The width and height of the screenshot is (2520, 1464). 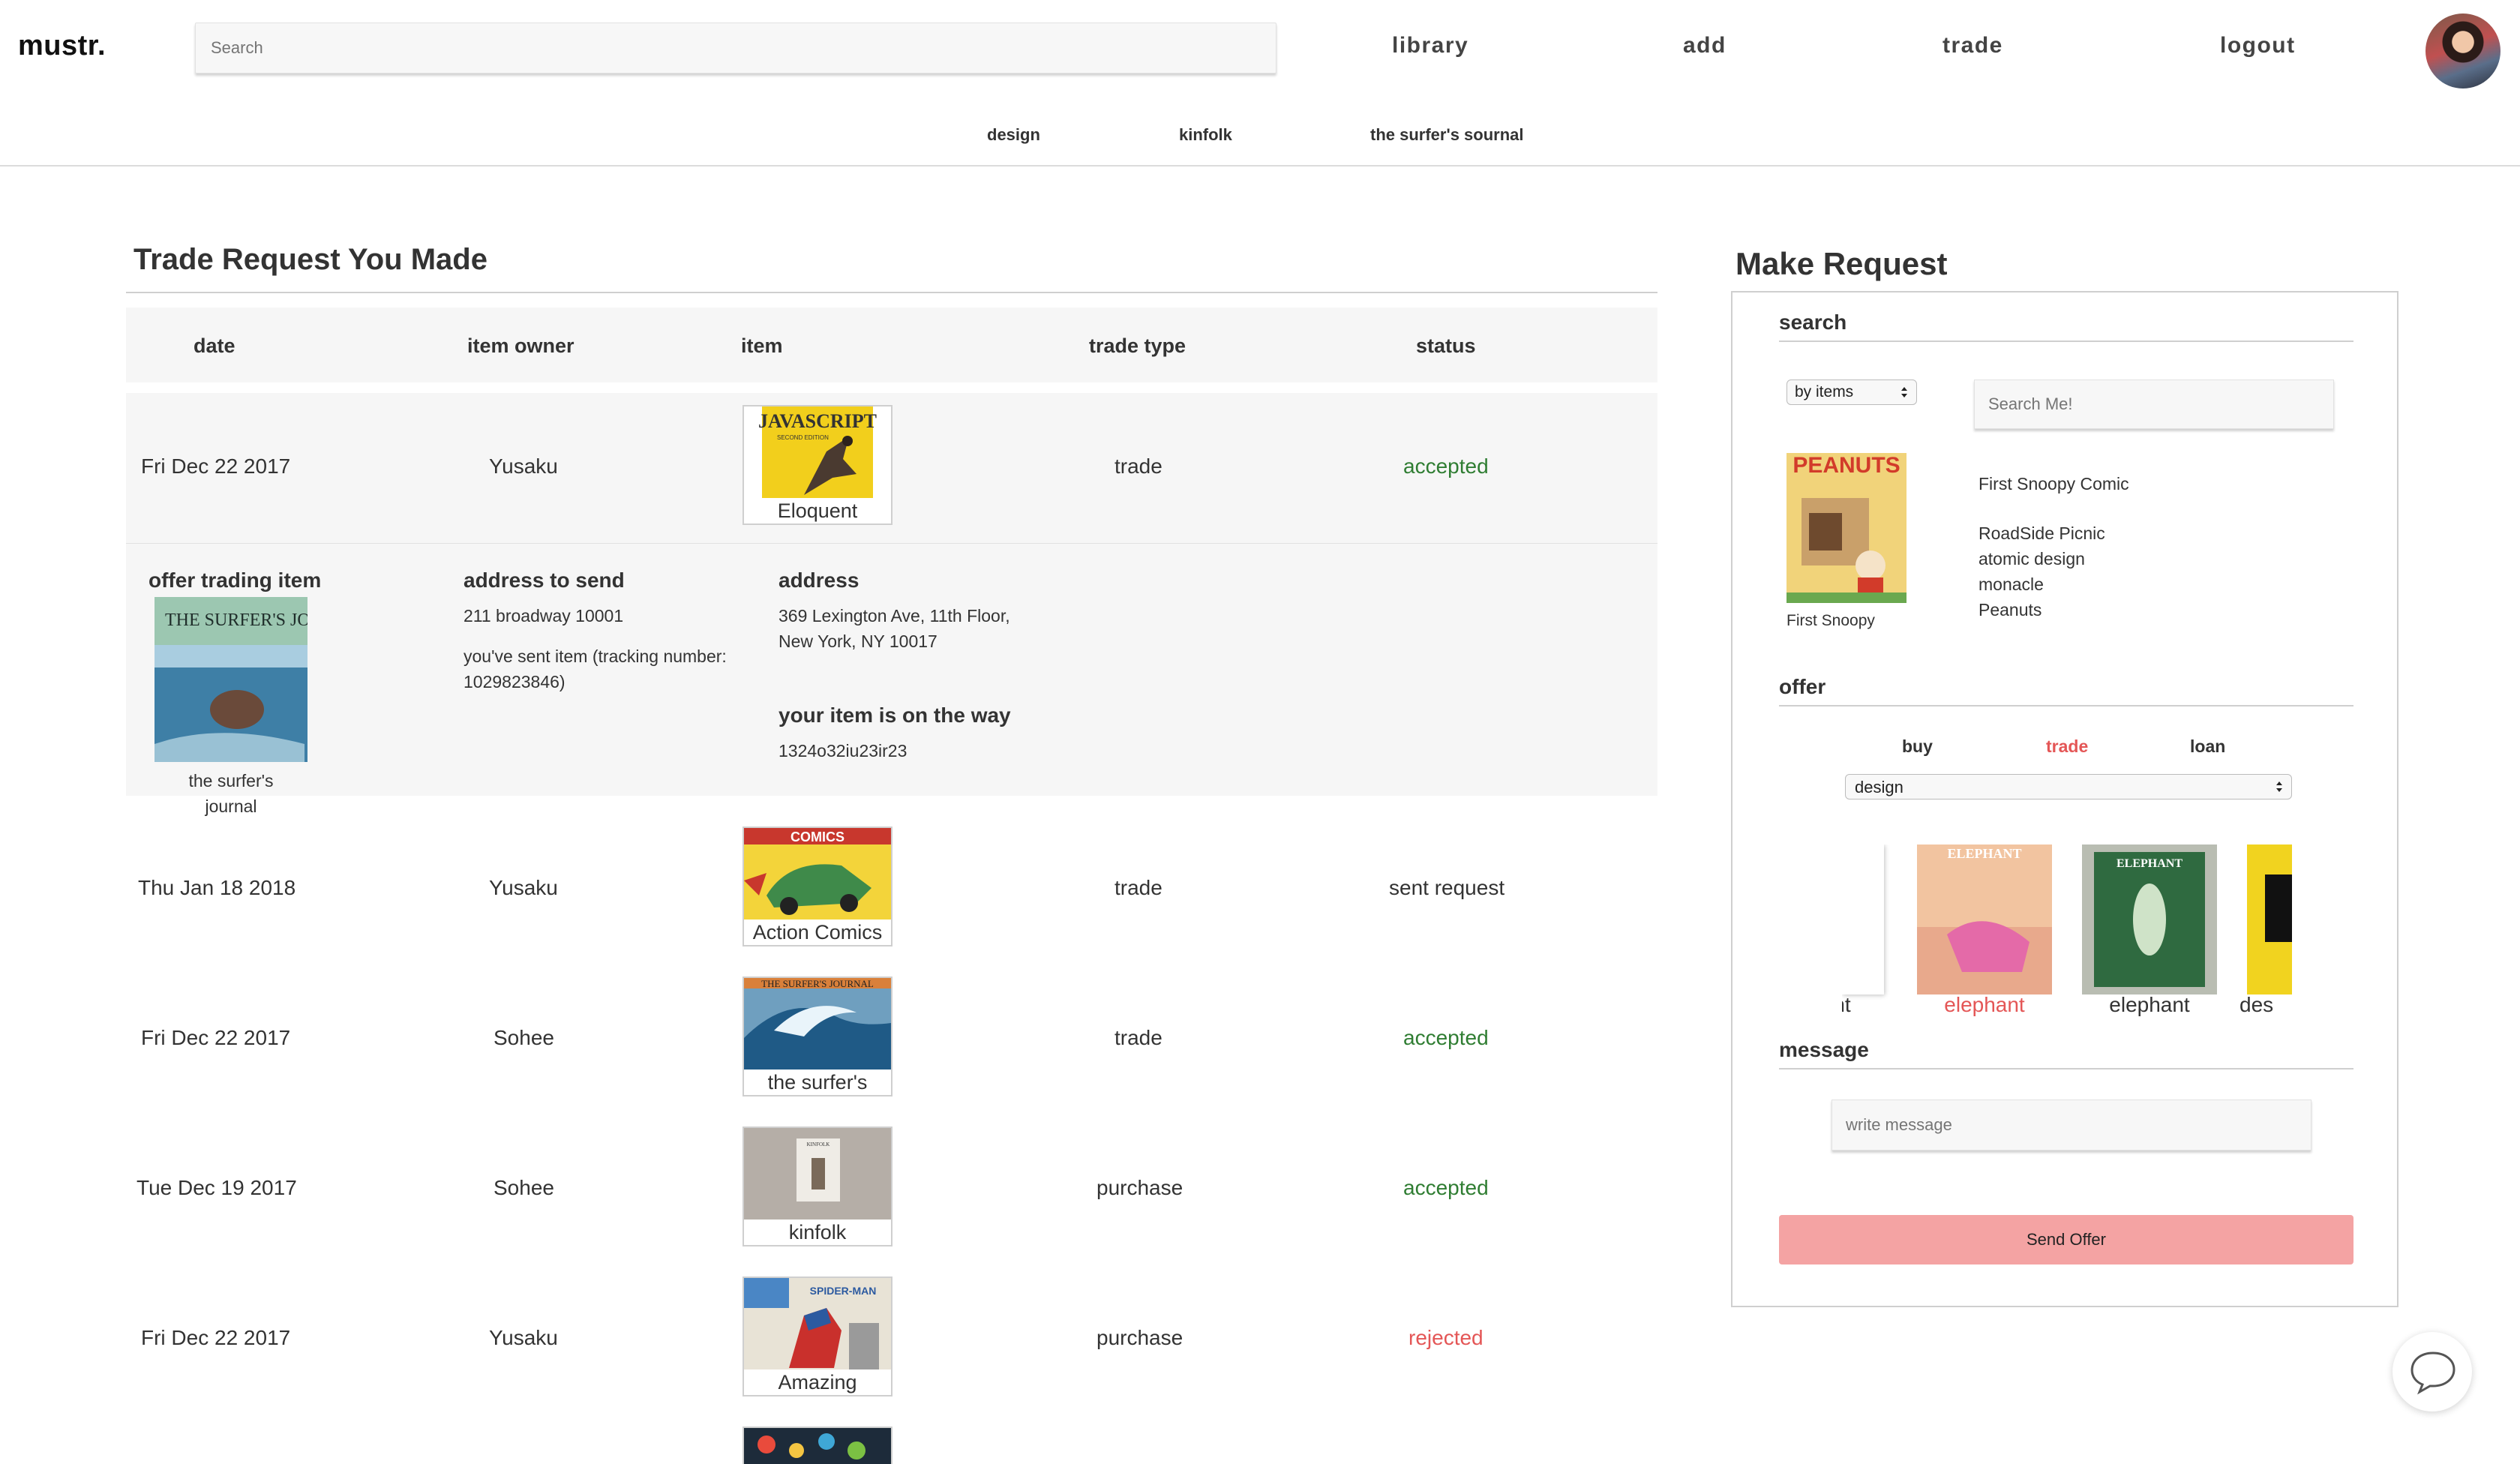 What do you see at coordinates (843, 1291) in the screenshot?
I see `svg-text: SPIDER-MAN` at bounding box center [843, 1291].